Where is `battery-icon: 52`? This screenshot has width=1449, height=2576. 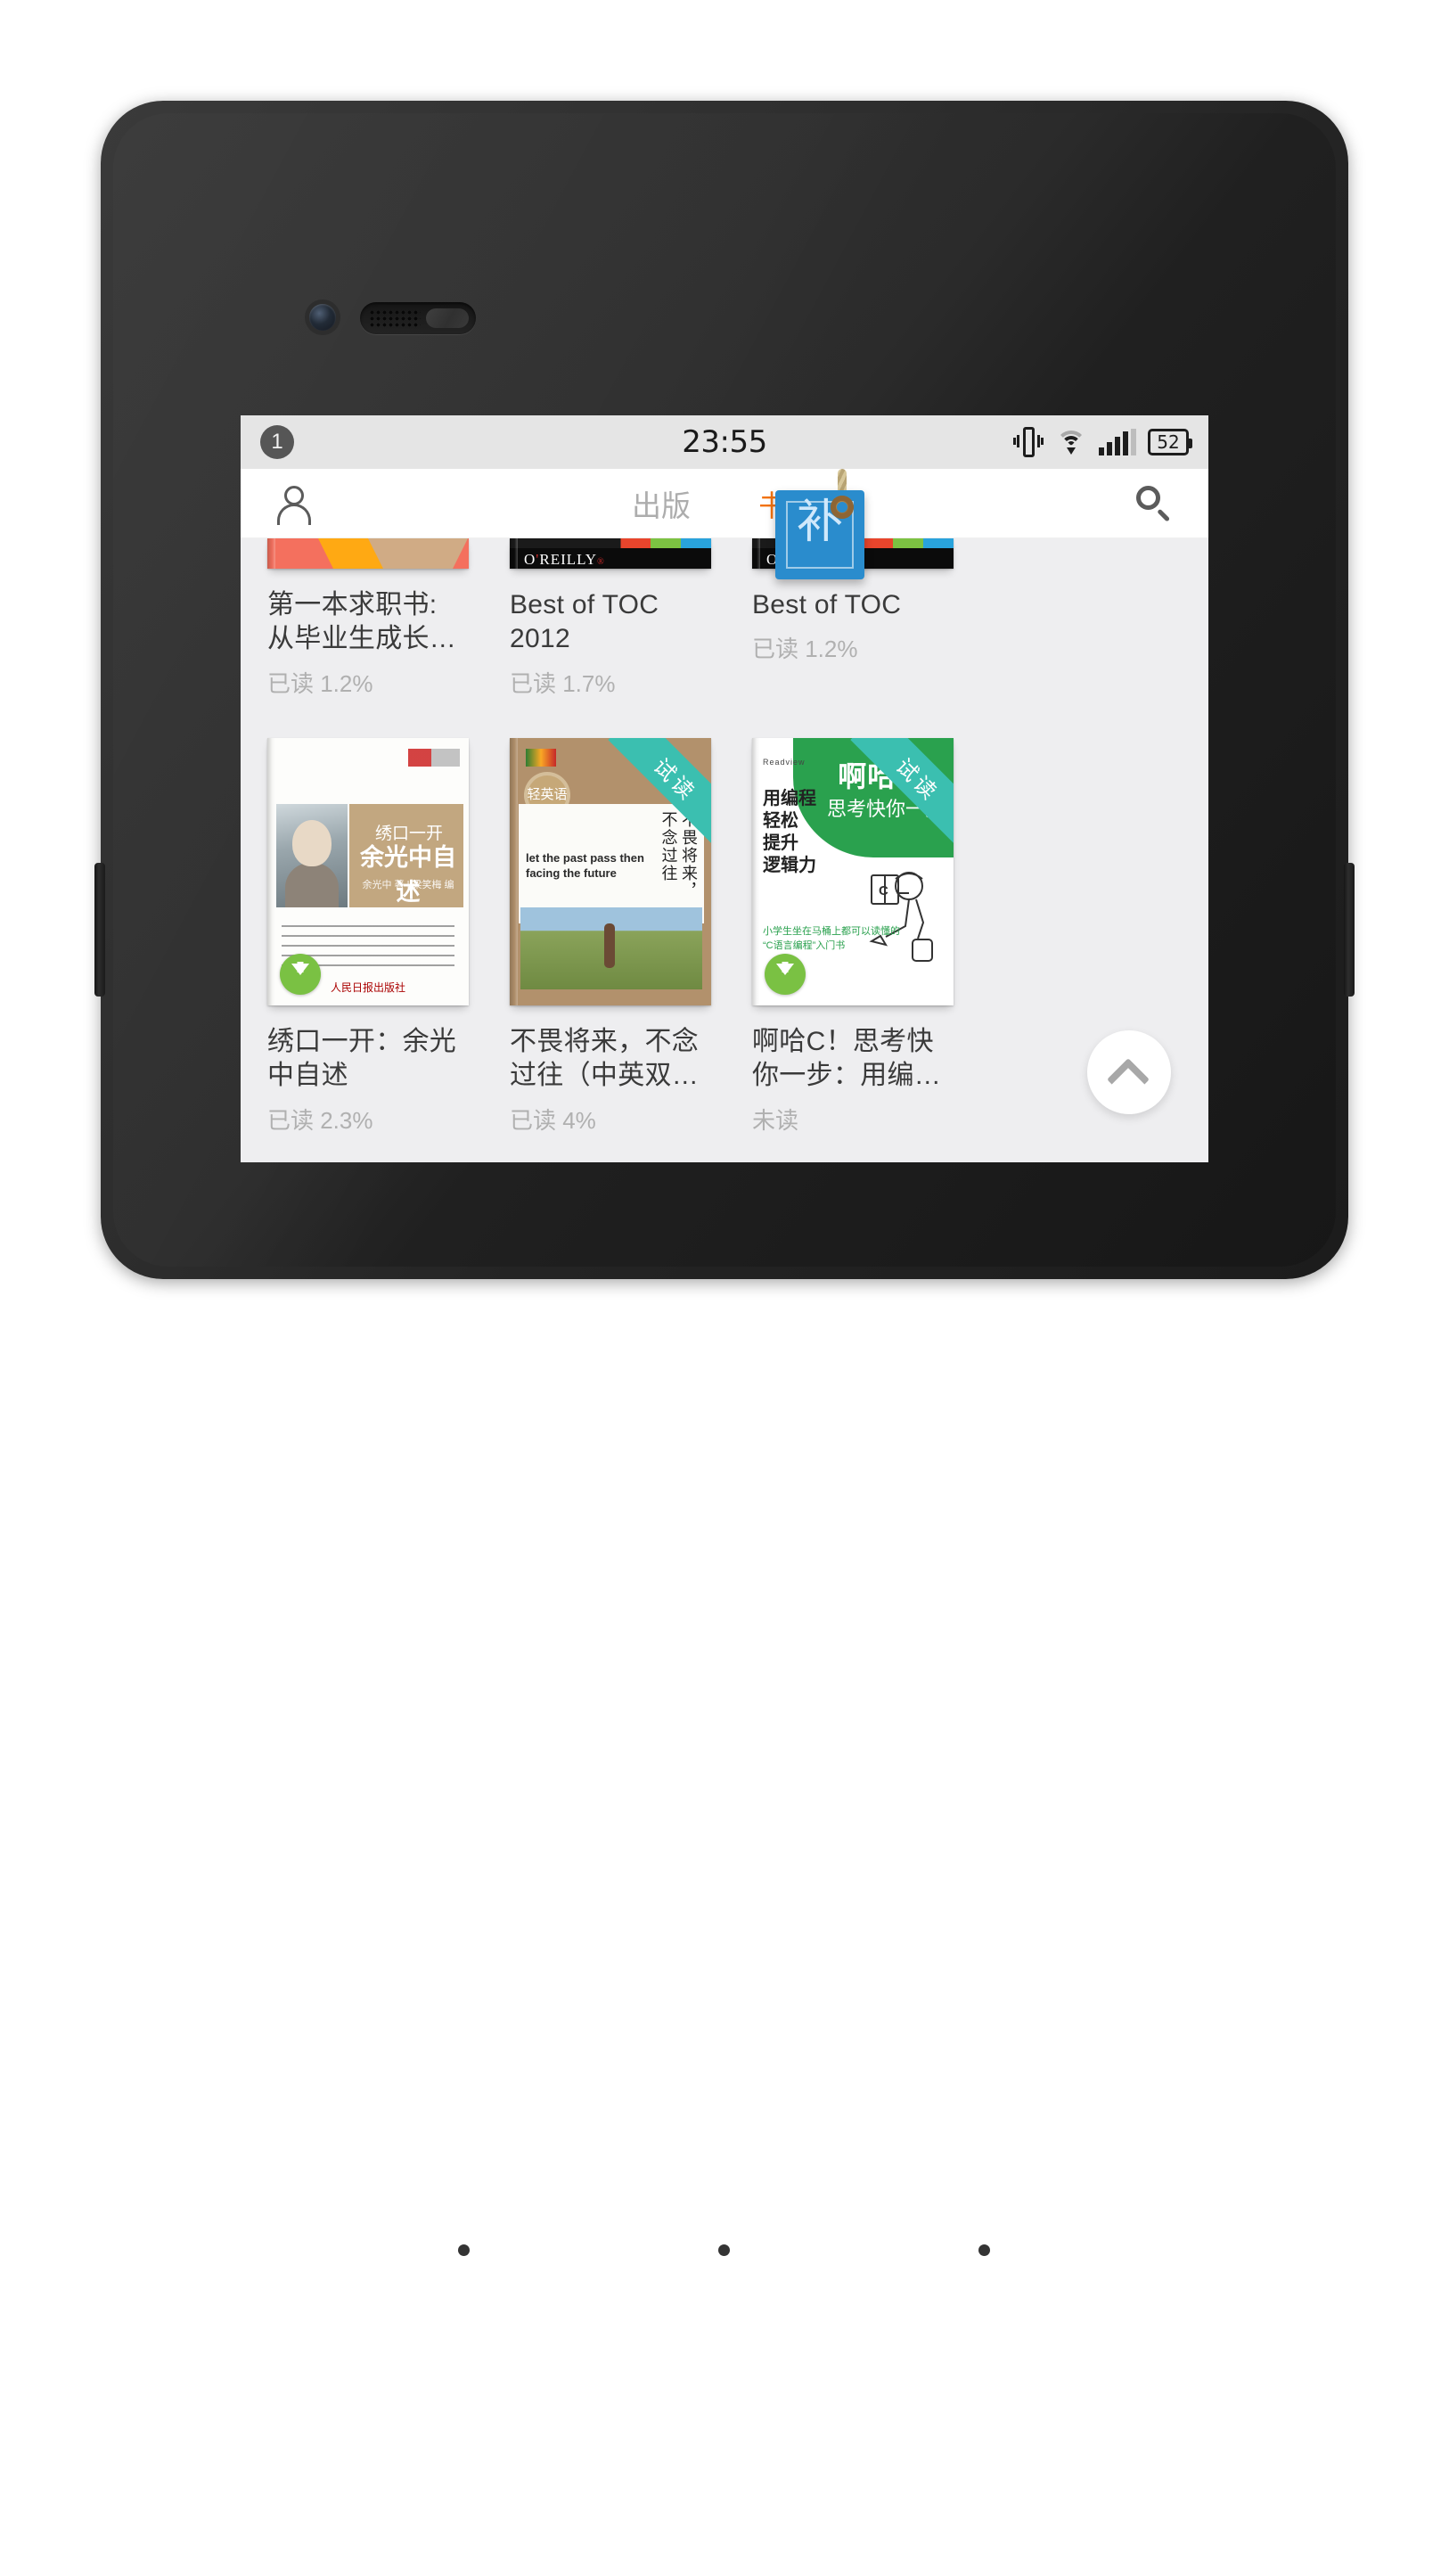 battery-icon: 52 is located at coordinates (1170, 442).